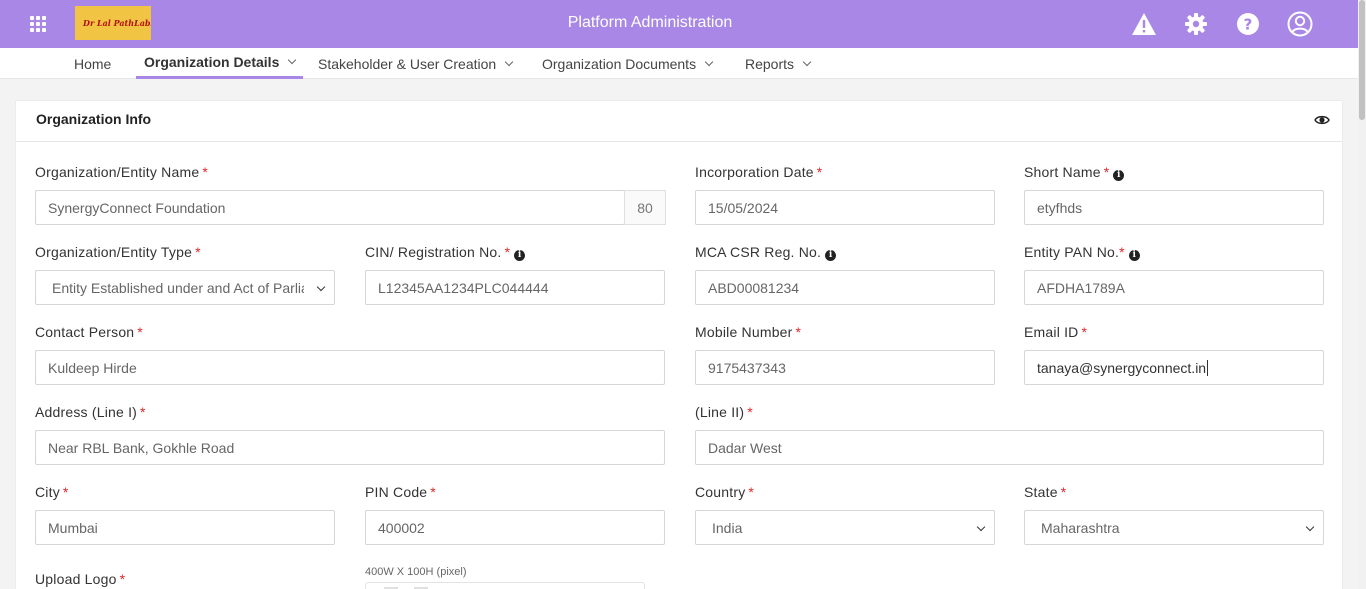  Describe the element at coordinates (1051, 332) in the screenshot. I see `label-text: Email ID` at that location.